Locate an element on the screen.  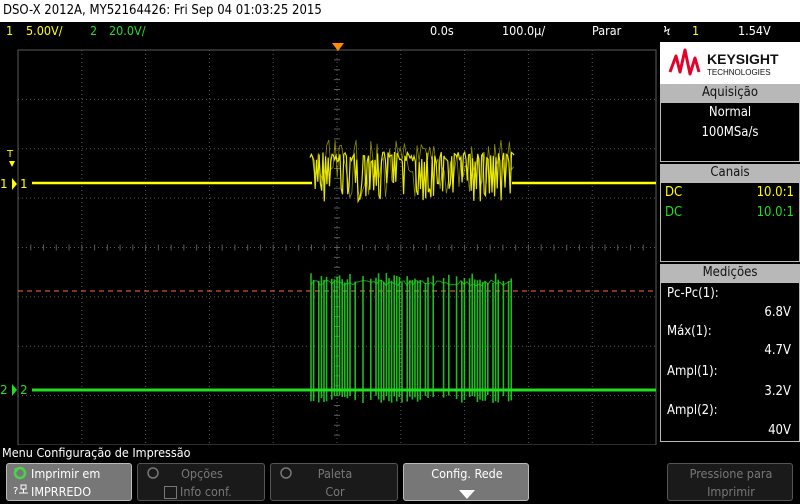
ch2-ground-arrow-icon is located at coordinates (14, 390).